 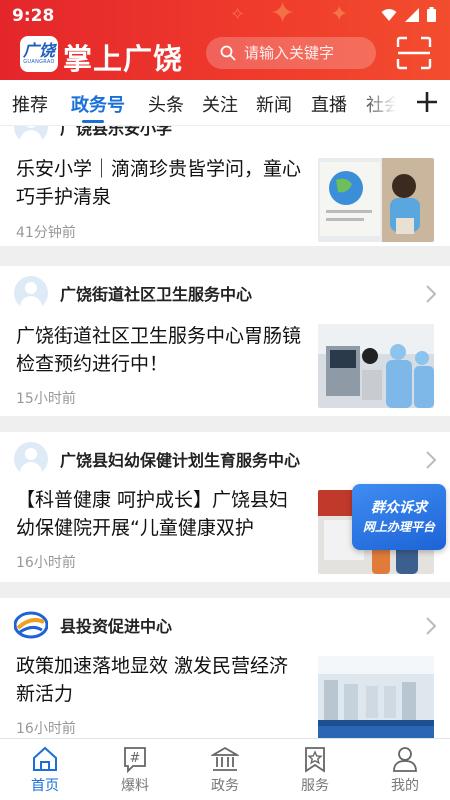 I want to click on news-title: 政策加速落地显效 激发民营经济新活力, so click(x=160, y=680).